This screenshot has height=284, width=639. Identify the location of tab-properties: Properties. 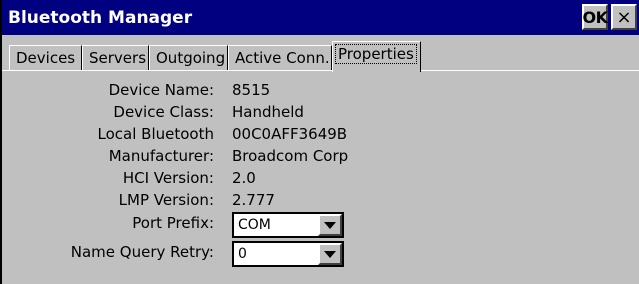
(376, 56).